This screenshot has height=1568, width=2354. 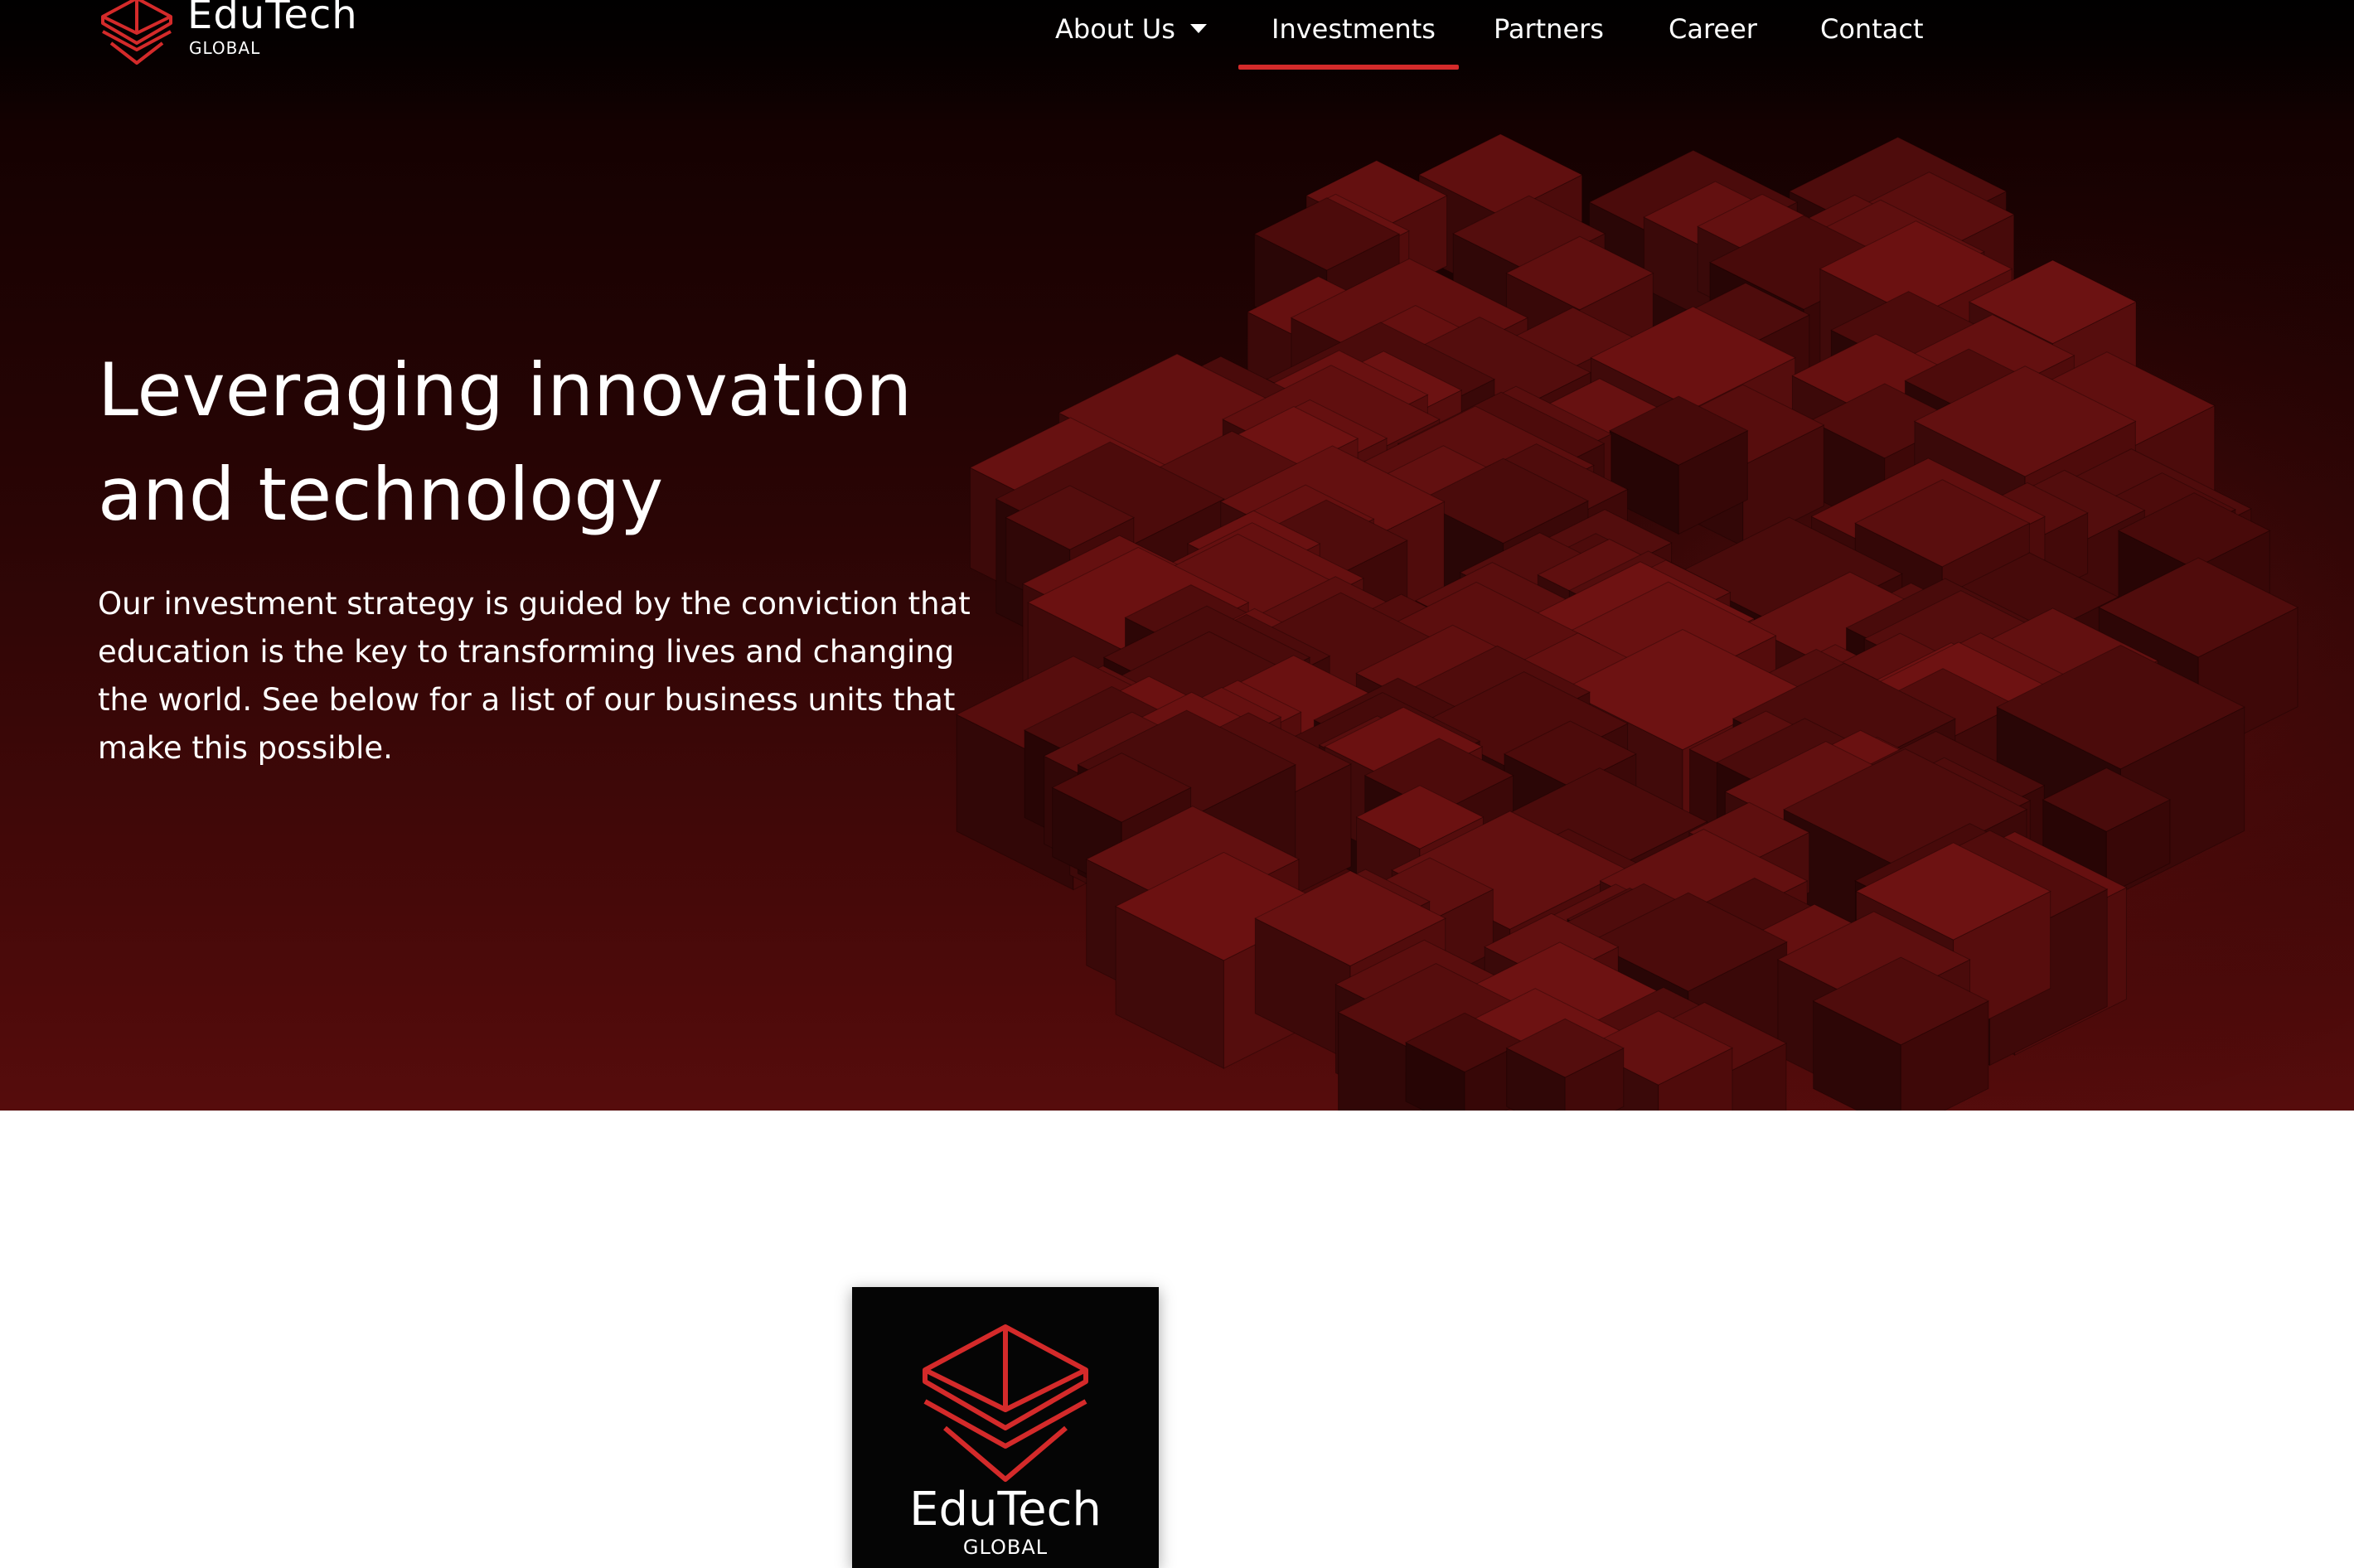 I want to click on caret-down-icon, so click(x=1198, y=28).